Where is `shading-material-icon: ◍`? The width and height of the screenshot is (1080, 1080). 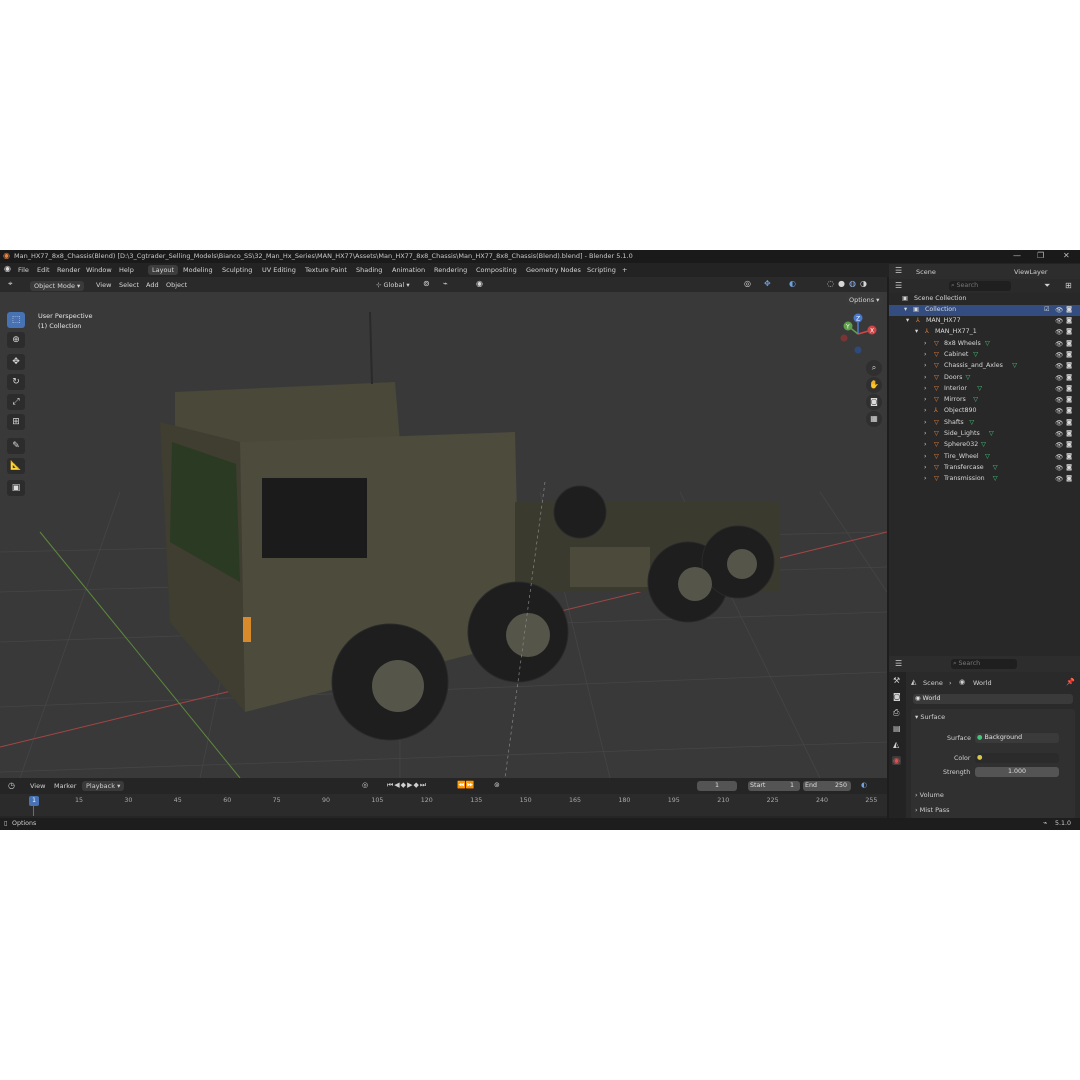
shading-material-icon: ◍ is located at coordinates (852, 283).